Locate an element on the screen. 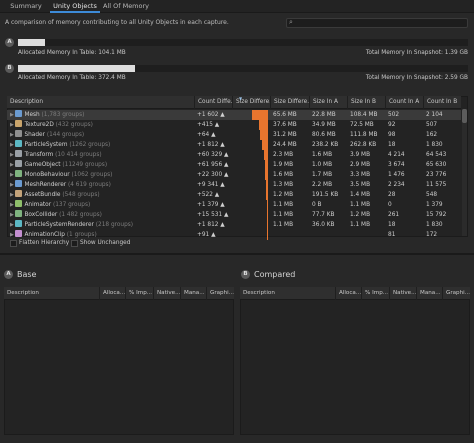 The width and height of the screenshot is (474, 443). cell-size-diff: 65.6 MB is located at coordinates (285, 115).